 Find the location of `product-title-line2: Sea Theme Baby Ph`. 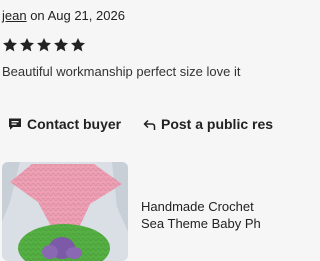

product-title-line2: Sea Theme Baby Ph is located at coordinates (201, 223).